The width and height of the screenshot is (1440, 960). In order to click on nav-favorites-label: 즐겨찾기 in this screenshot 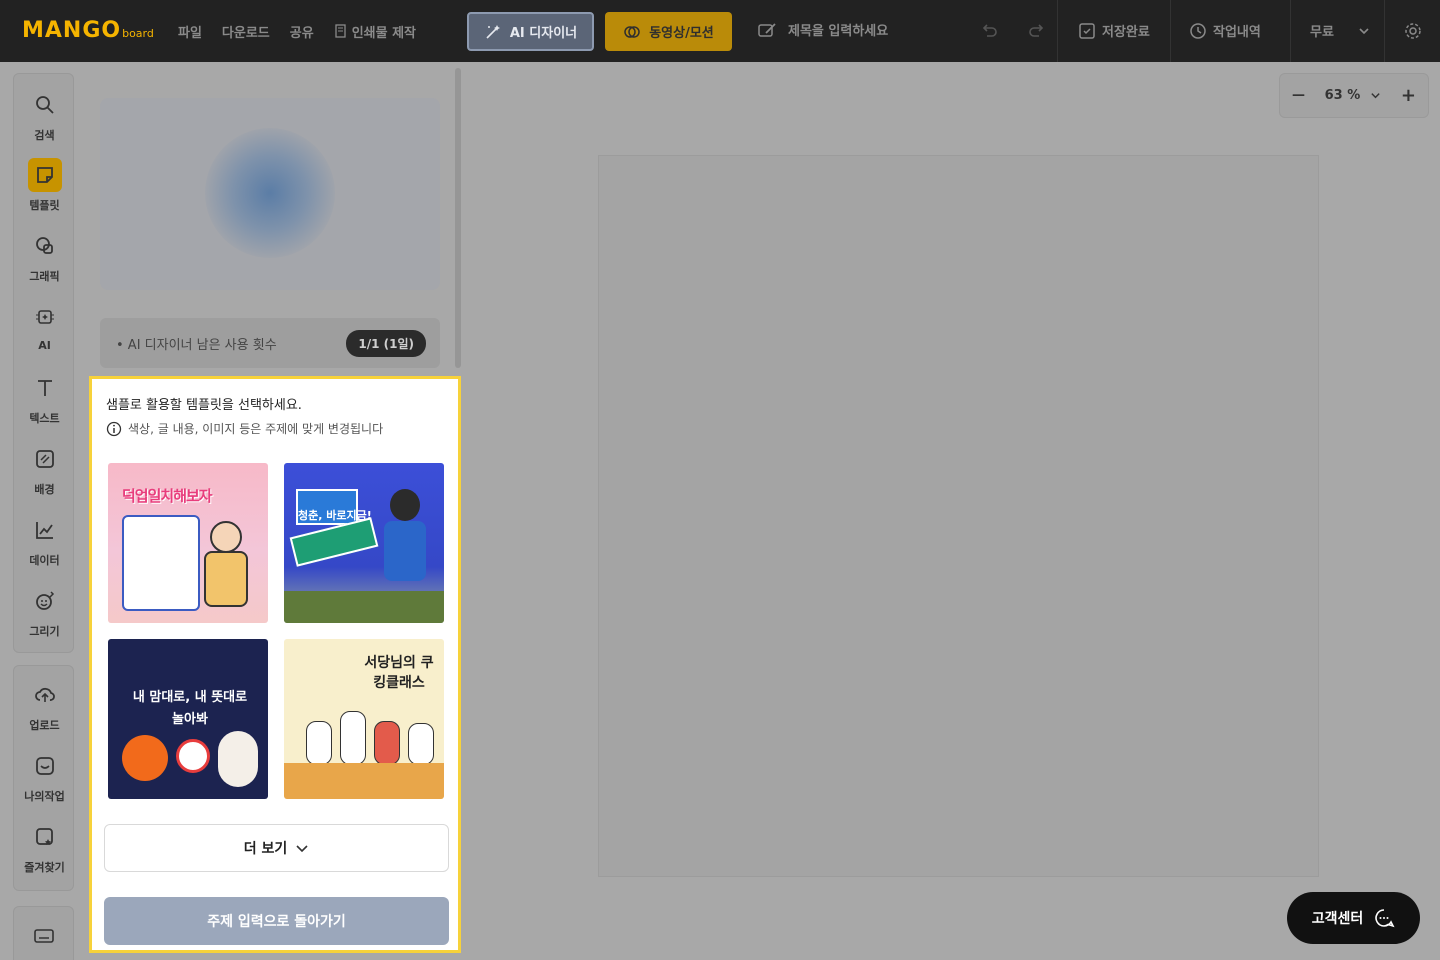, I will do `click(44, 867)`.